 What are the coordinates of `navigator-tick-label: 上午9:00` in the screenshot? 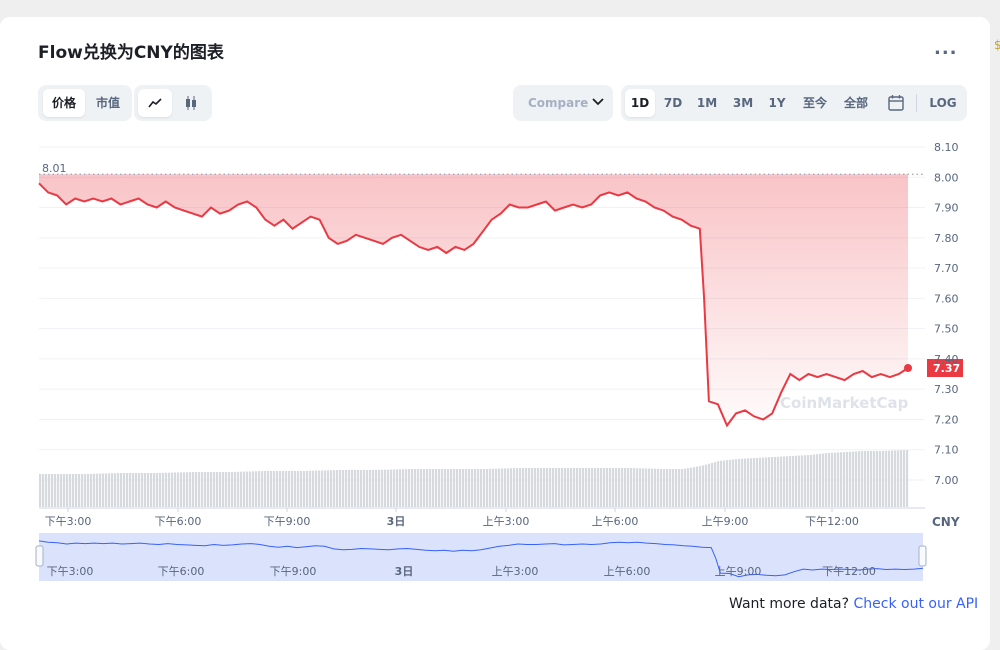 It's located at (738, 571).